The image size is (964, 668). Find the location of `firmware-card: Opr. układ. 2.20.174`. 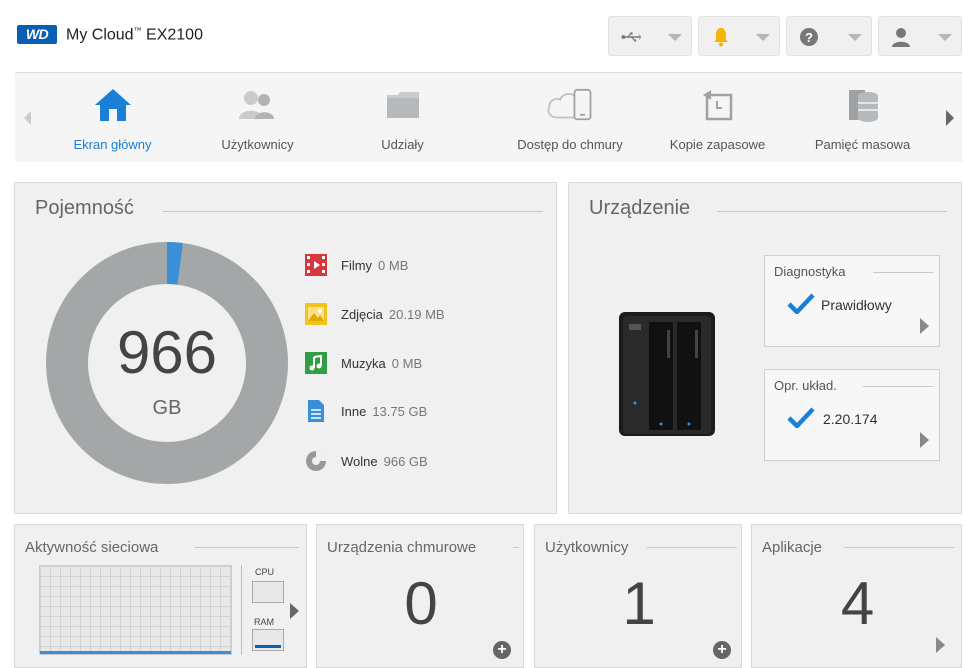

firmware-card: Opr. układ. 2.20.174 is located at coordinates (852, 415).